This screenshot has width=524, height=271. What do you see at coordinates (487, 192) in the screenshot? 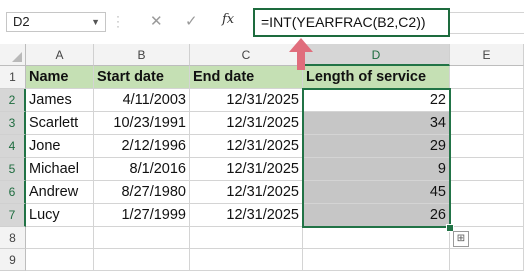
I see `cell-e6` at bounding box center [487, 192].